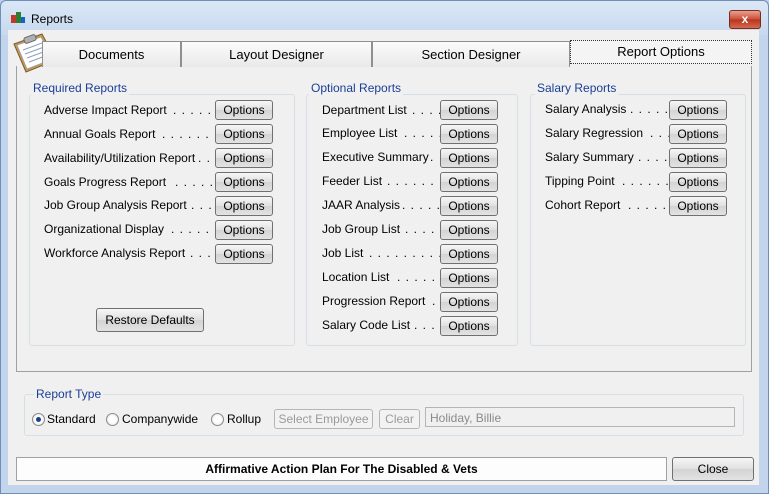 This screenshot has height=494, width=769. Describe the element at coordinates (469, 134) in the screenshot. I see `employee-list-options-button: Options` at that location.